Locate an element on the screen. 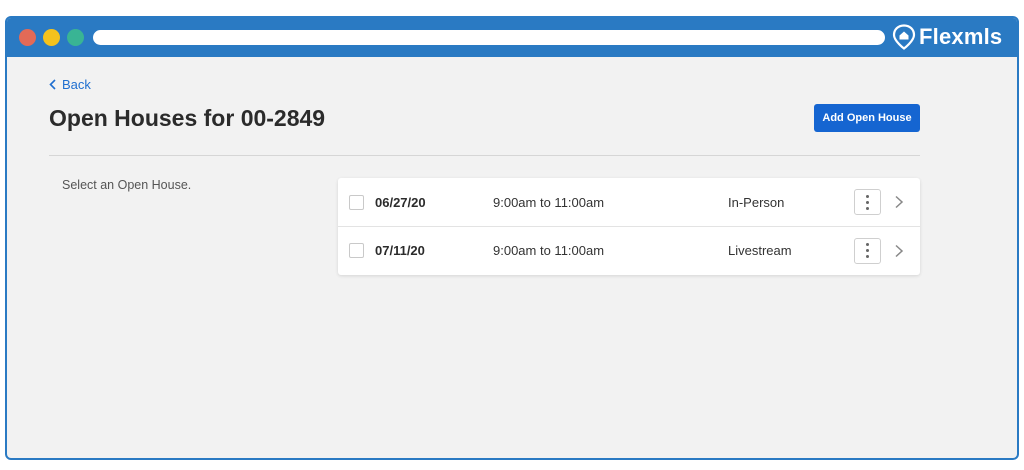 The height and width of the screenshot is (470, 1024). brand-logo: Flexmls is located at coordinates (947, 37).